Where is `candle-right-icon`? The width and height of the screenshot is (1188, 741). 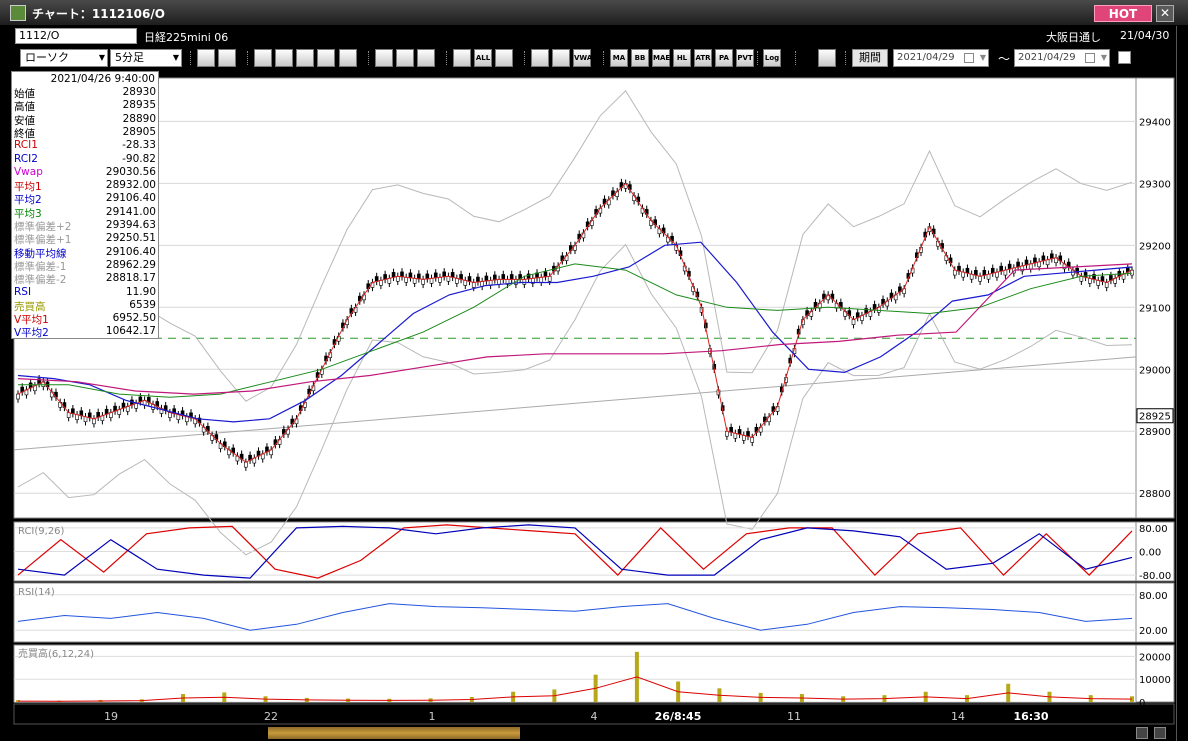 candle-right-icon is located at coordinates (462, 58).